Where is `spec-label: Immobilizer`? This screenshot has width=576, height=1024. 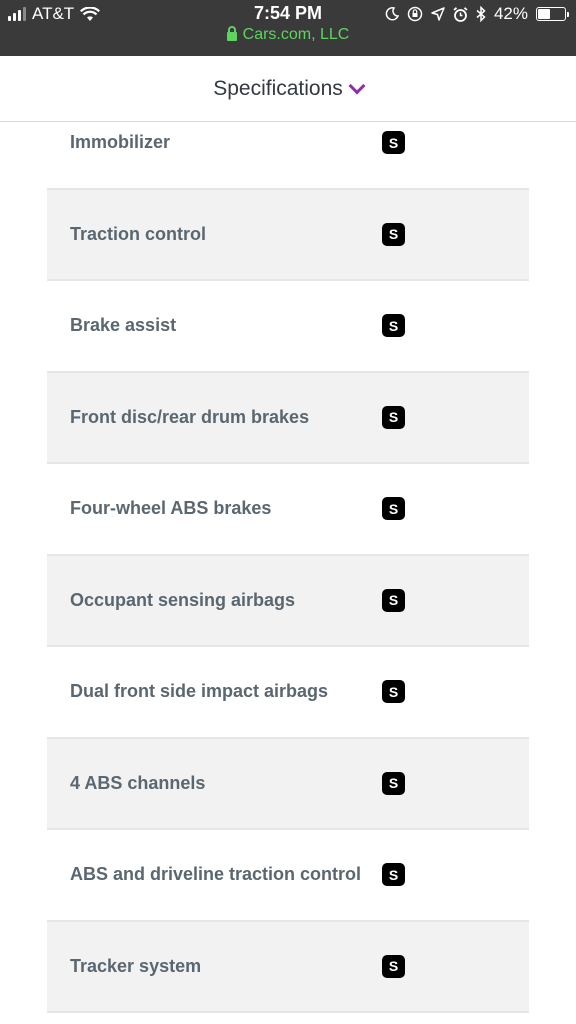
spec-label: Immobilizer is located at coordinates (120, 142).